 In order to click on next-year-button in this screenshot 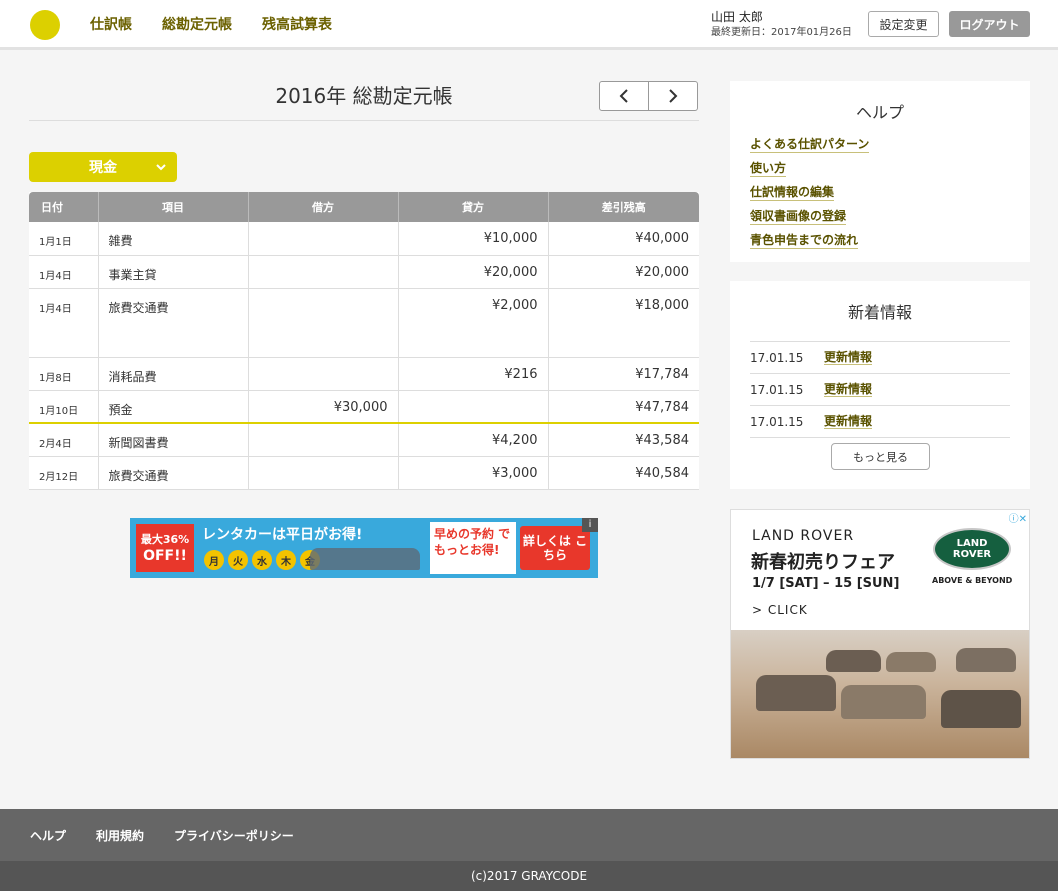, I will do `click(673, 96)`.